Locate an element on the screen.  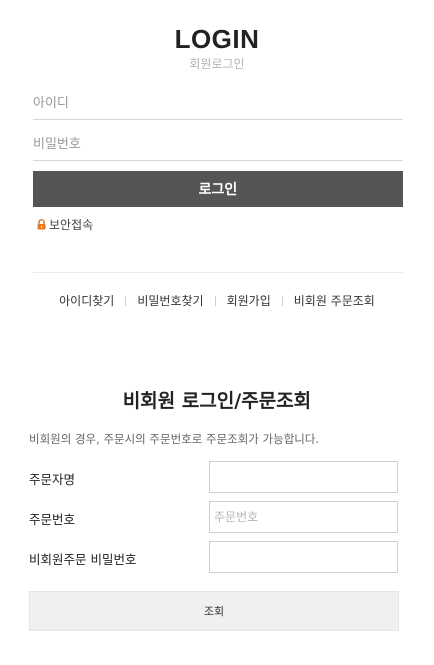
guest-order-lookup-link: 비회원 주문조회 is located at coordinates (334, 300).